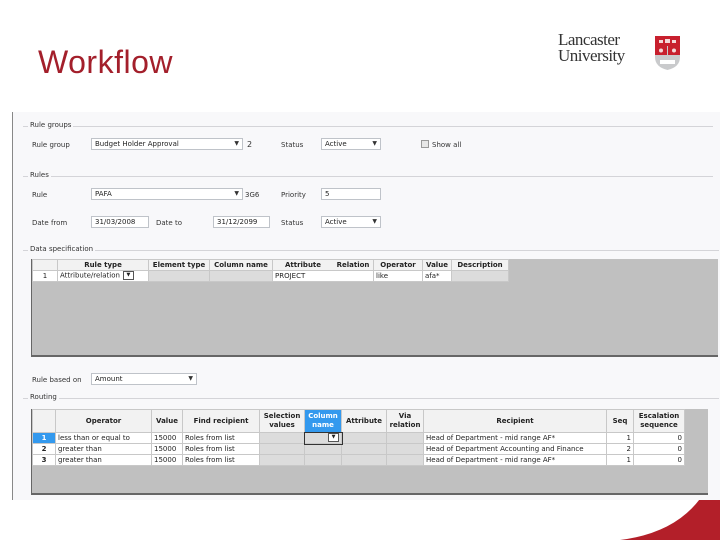 The image size is (720, 540). Describe the element at coordinates (115, 222) in the screenshot. I see `date-from-value: 31/03/2008` at that location.